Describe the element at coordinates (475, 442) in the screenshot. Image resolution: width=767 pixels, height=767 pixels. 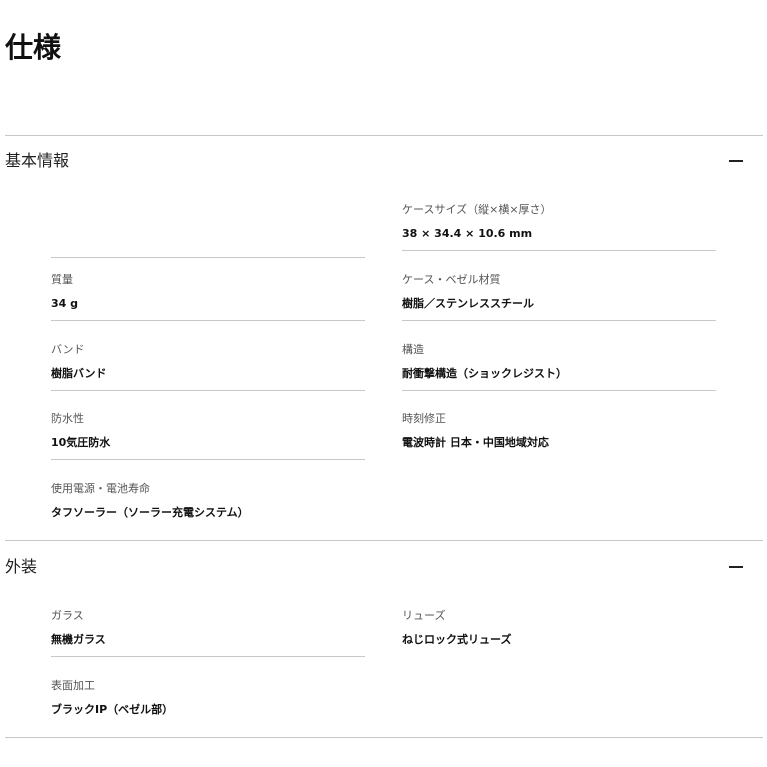
I see `spec-value: 電波時計 日本・中国地域対応` at that location.